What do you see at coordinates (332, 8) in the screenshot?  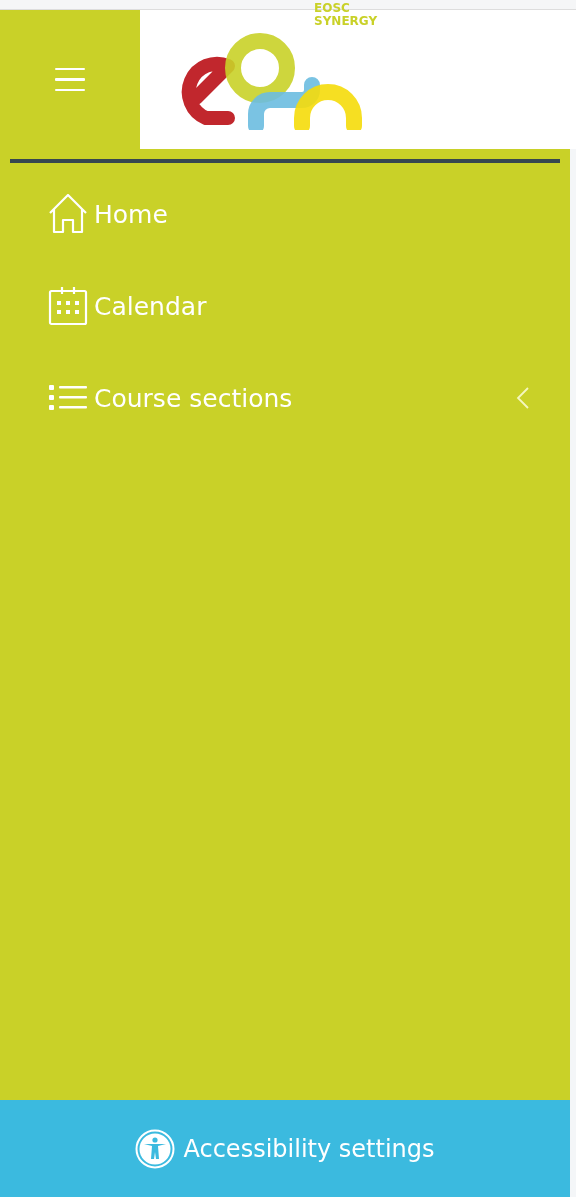 I see `logo-text: EOSC` at bounding box center [332, 8].